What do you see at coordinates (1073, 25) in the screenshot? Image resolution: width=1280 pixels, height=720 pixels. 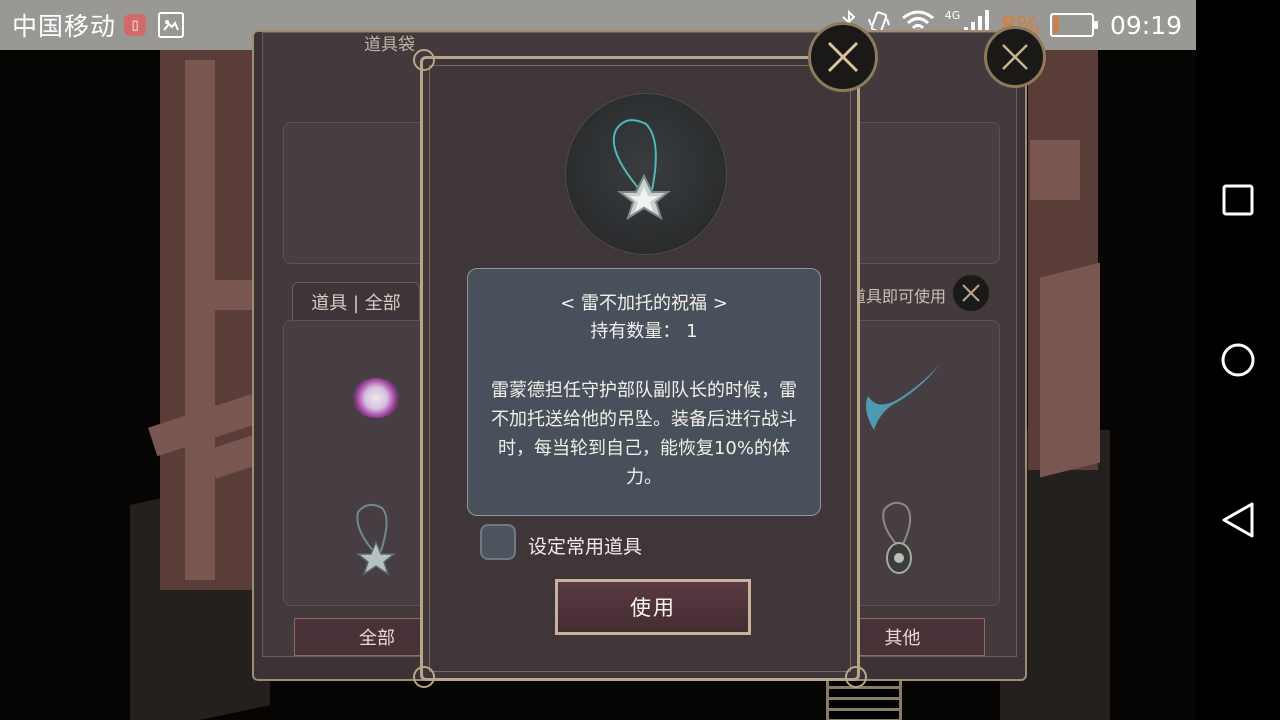 I see `battery-icon` at bounding box center [1073, 25].